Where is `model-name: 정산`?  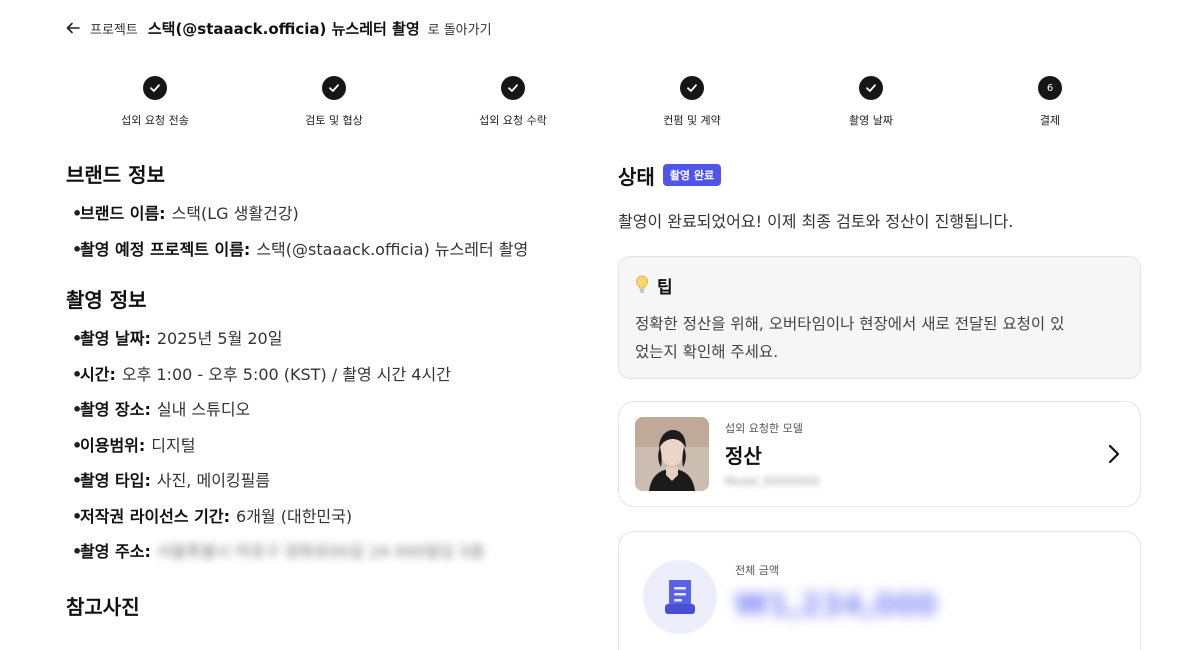
model-name: 정산 is located at coordinates (743, 456).